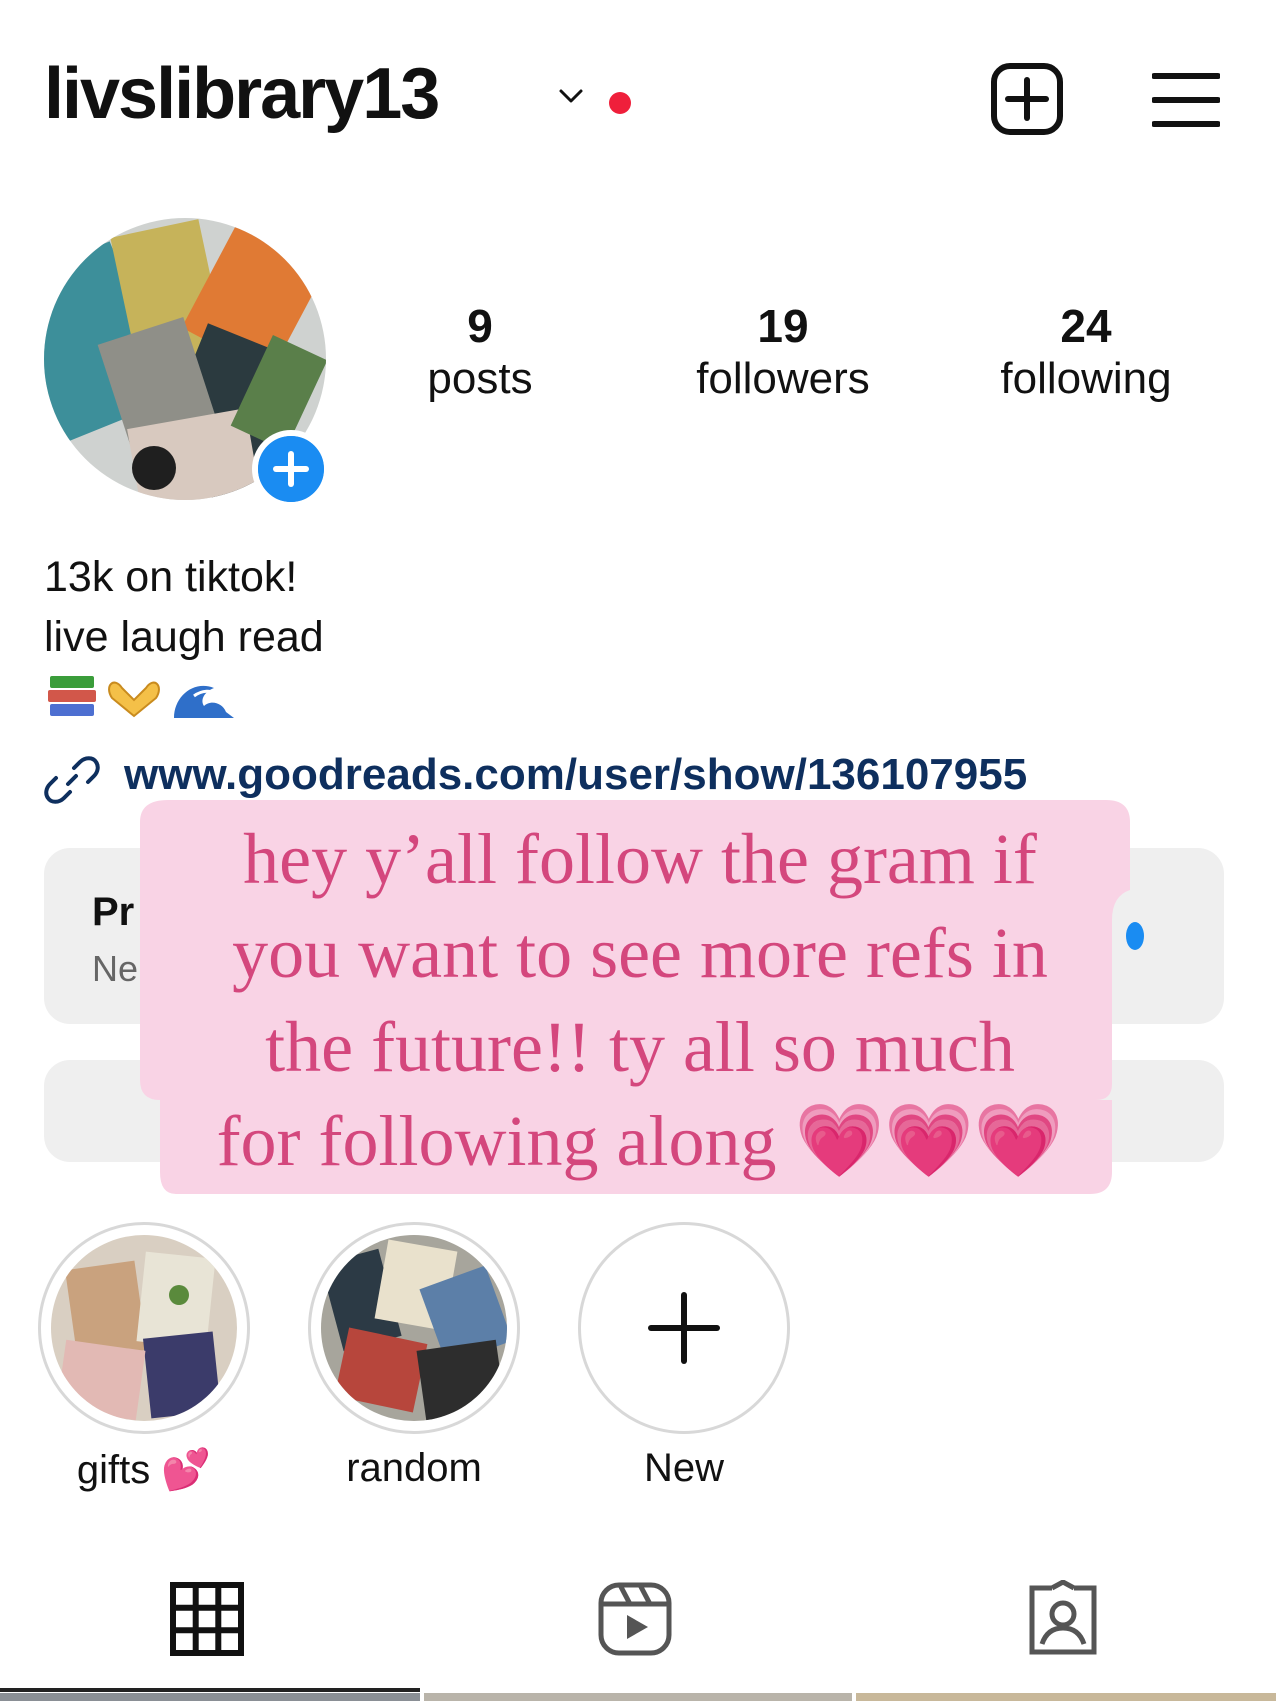  I want to click on new-post-icon, so click(1027, 99).